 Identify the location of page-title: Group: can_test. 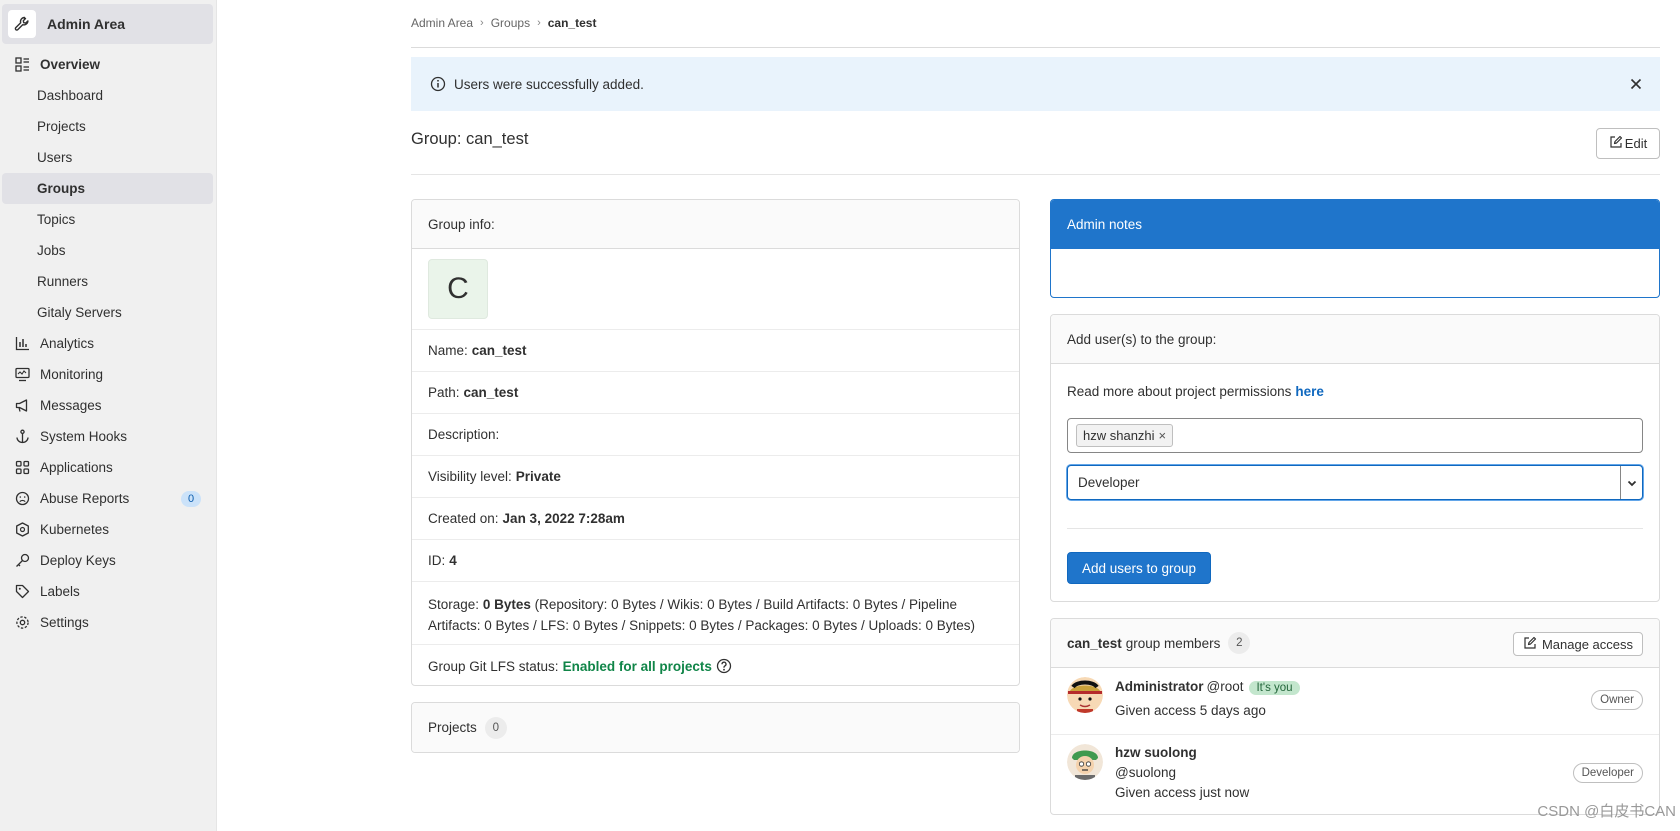
(470, 139).